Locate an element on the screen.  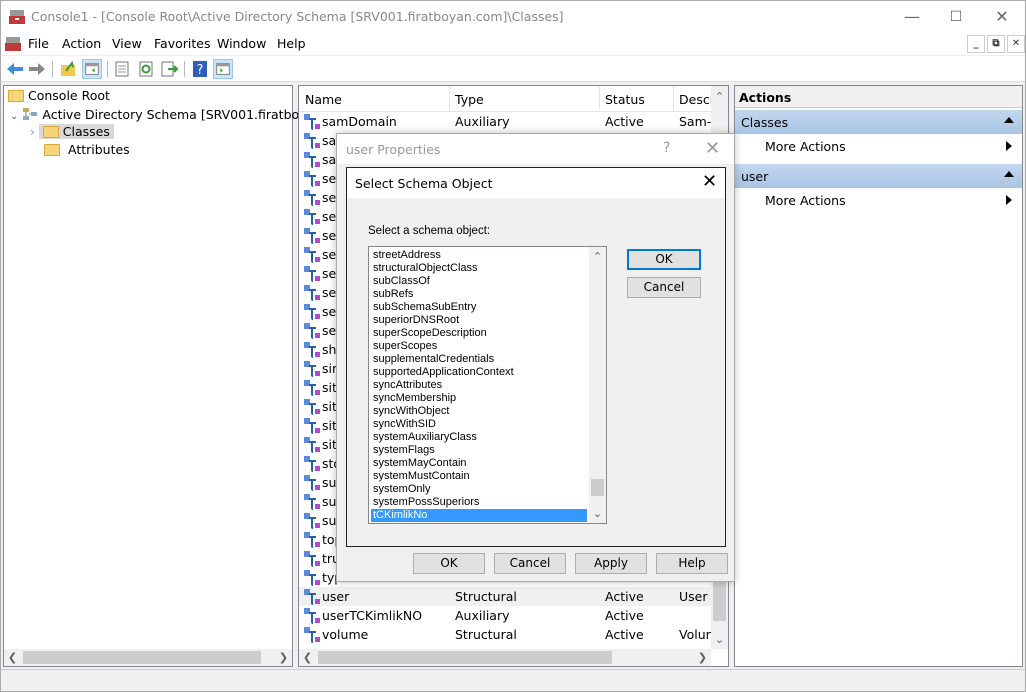
listbox-option: systemPossSuperiors is located at coordinates (479, 502).